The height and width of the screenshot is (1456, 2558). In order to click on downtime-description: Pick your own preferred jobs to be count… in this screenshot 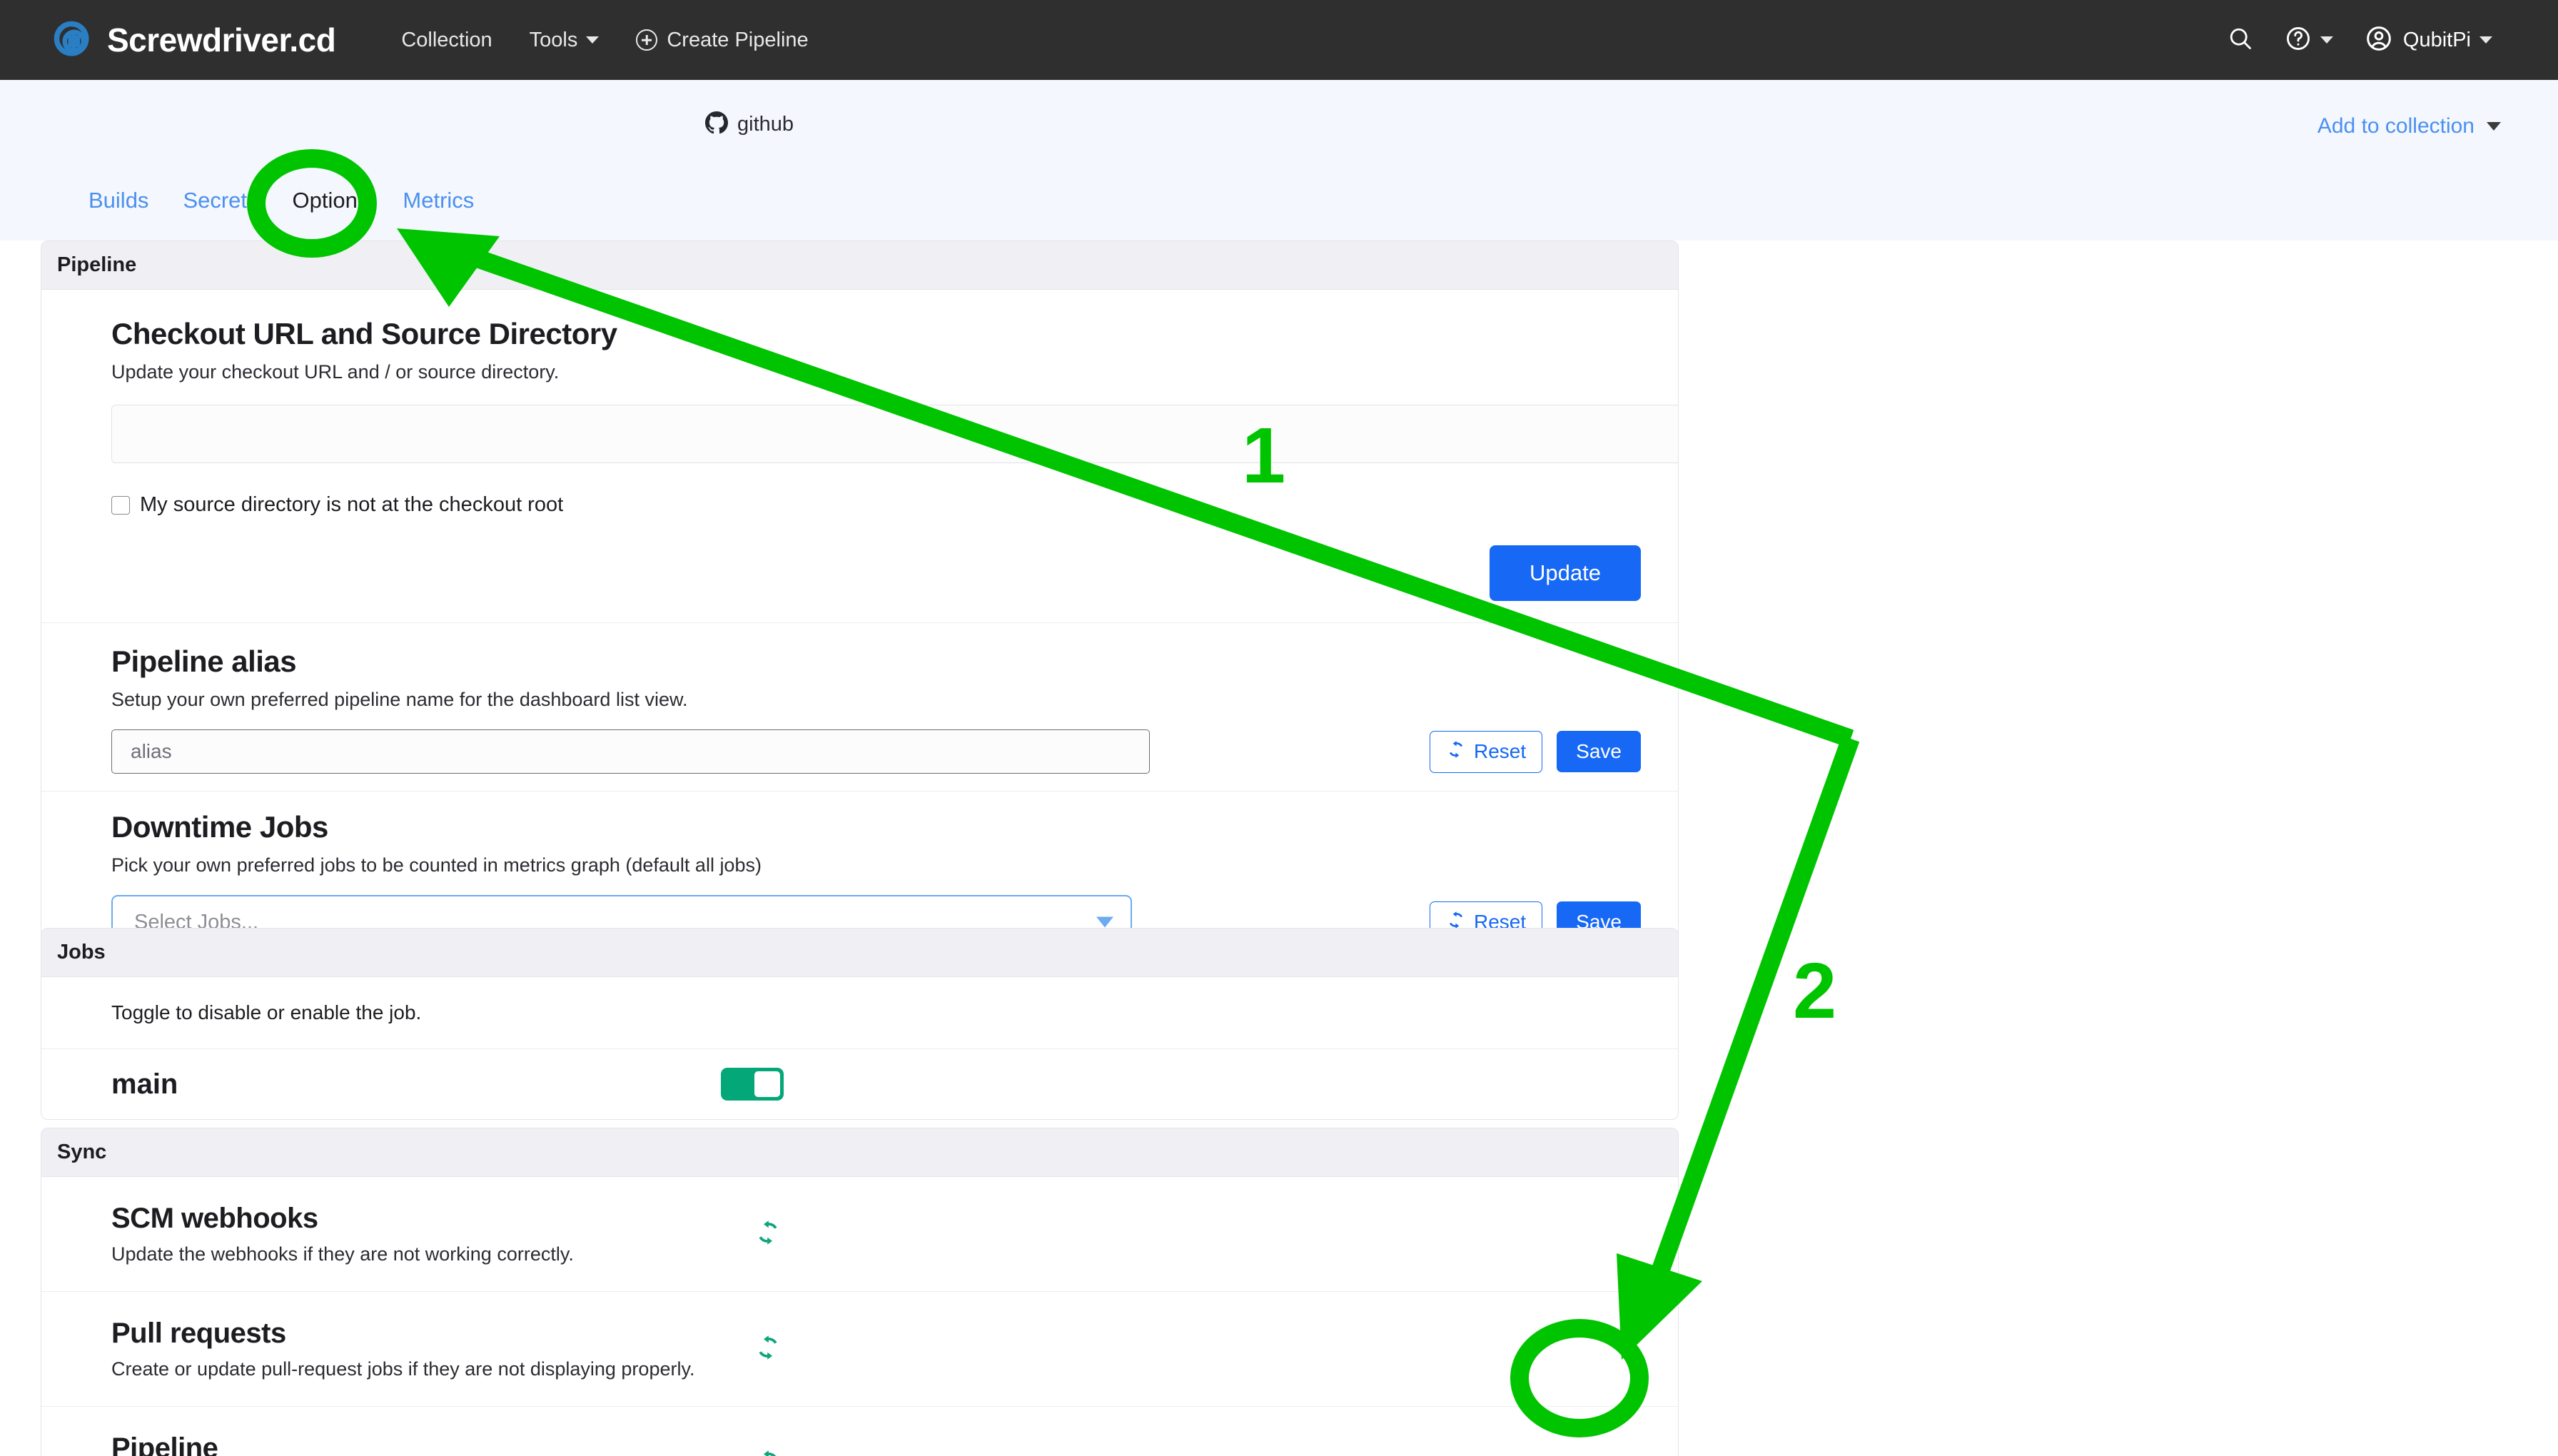, I will do `click(436, 865)`.